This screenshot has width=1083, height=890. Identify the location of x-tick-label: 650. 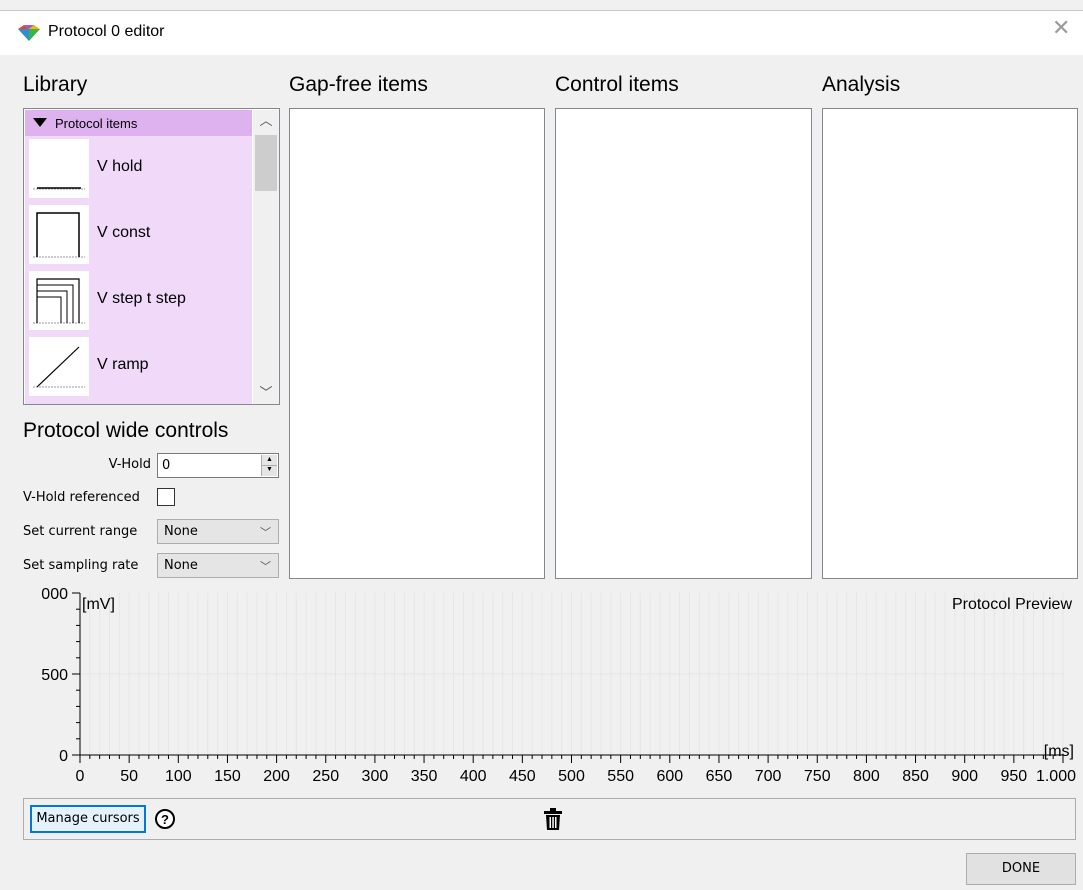
(719, 776).